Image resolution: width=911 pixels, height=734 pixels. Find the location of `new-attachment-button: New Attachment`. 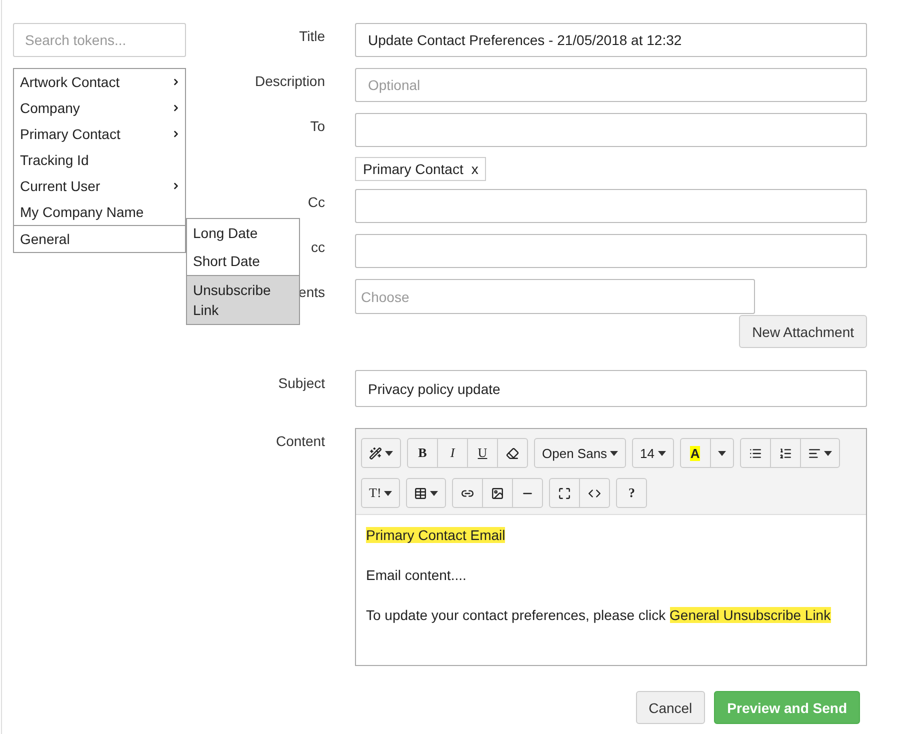

new-attachment-button: New Attachment is located at coordinates (803, 331).